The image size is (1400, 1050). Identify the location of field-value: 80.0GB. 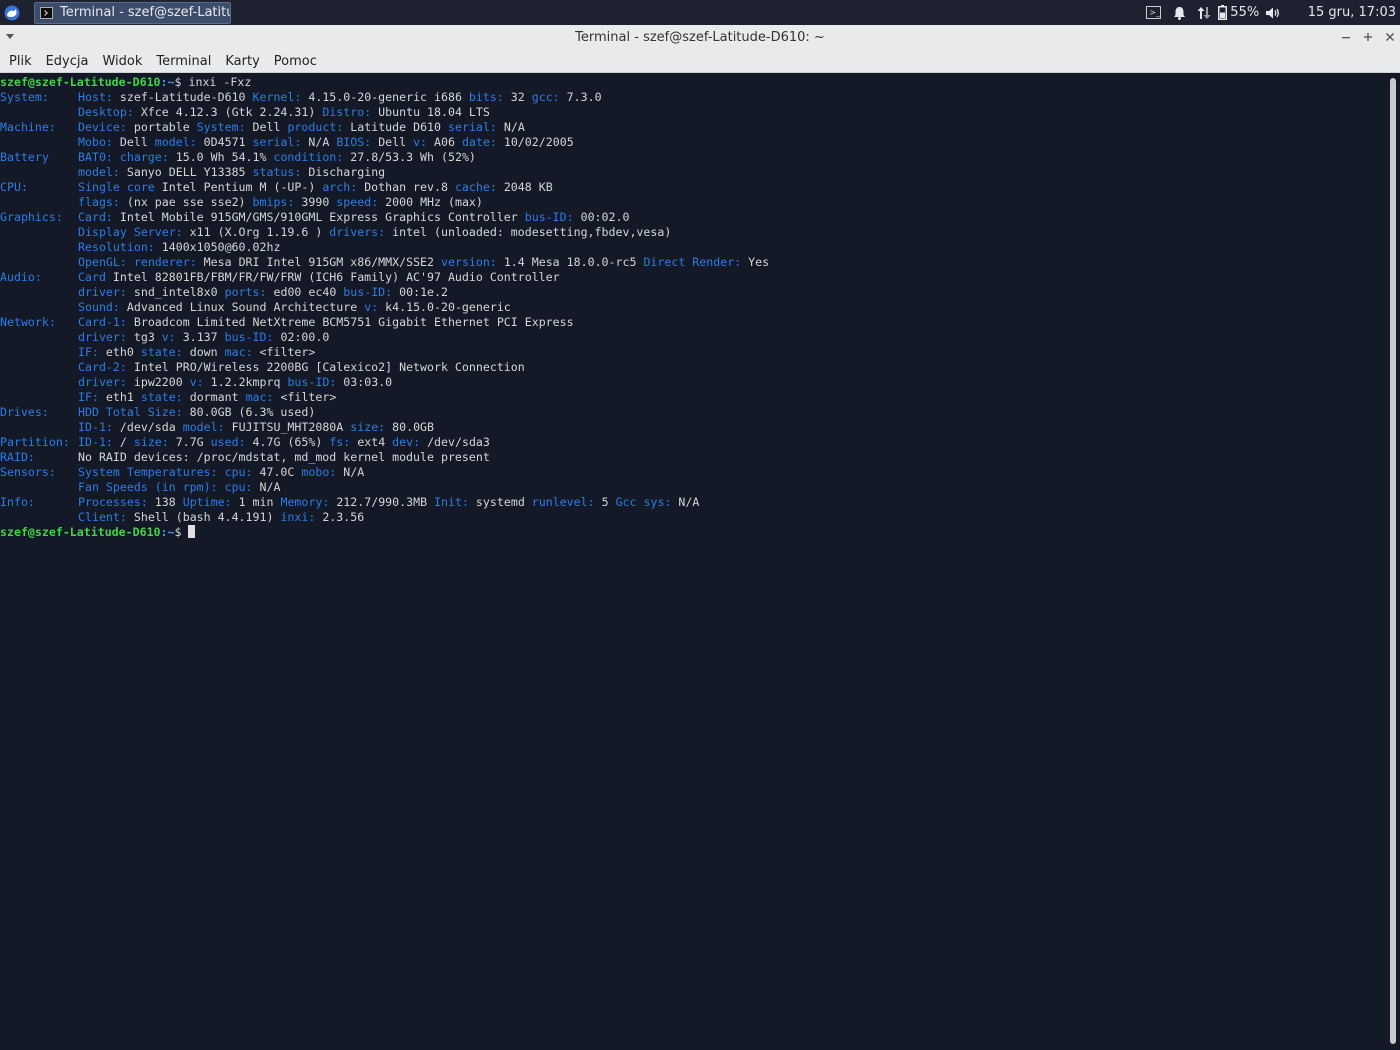
(410, 427).